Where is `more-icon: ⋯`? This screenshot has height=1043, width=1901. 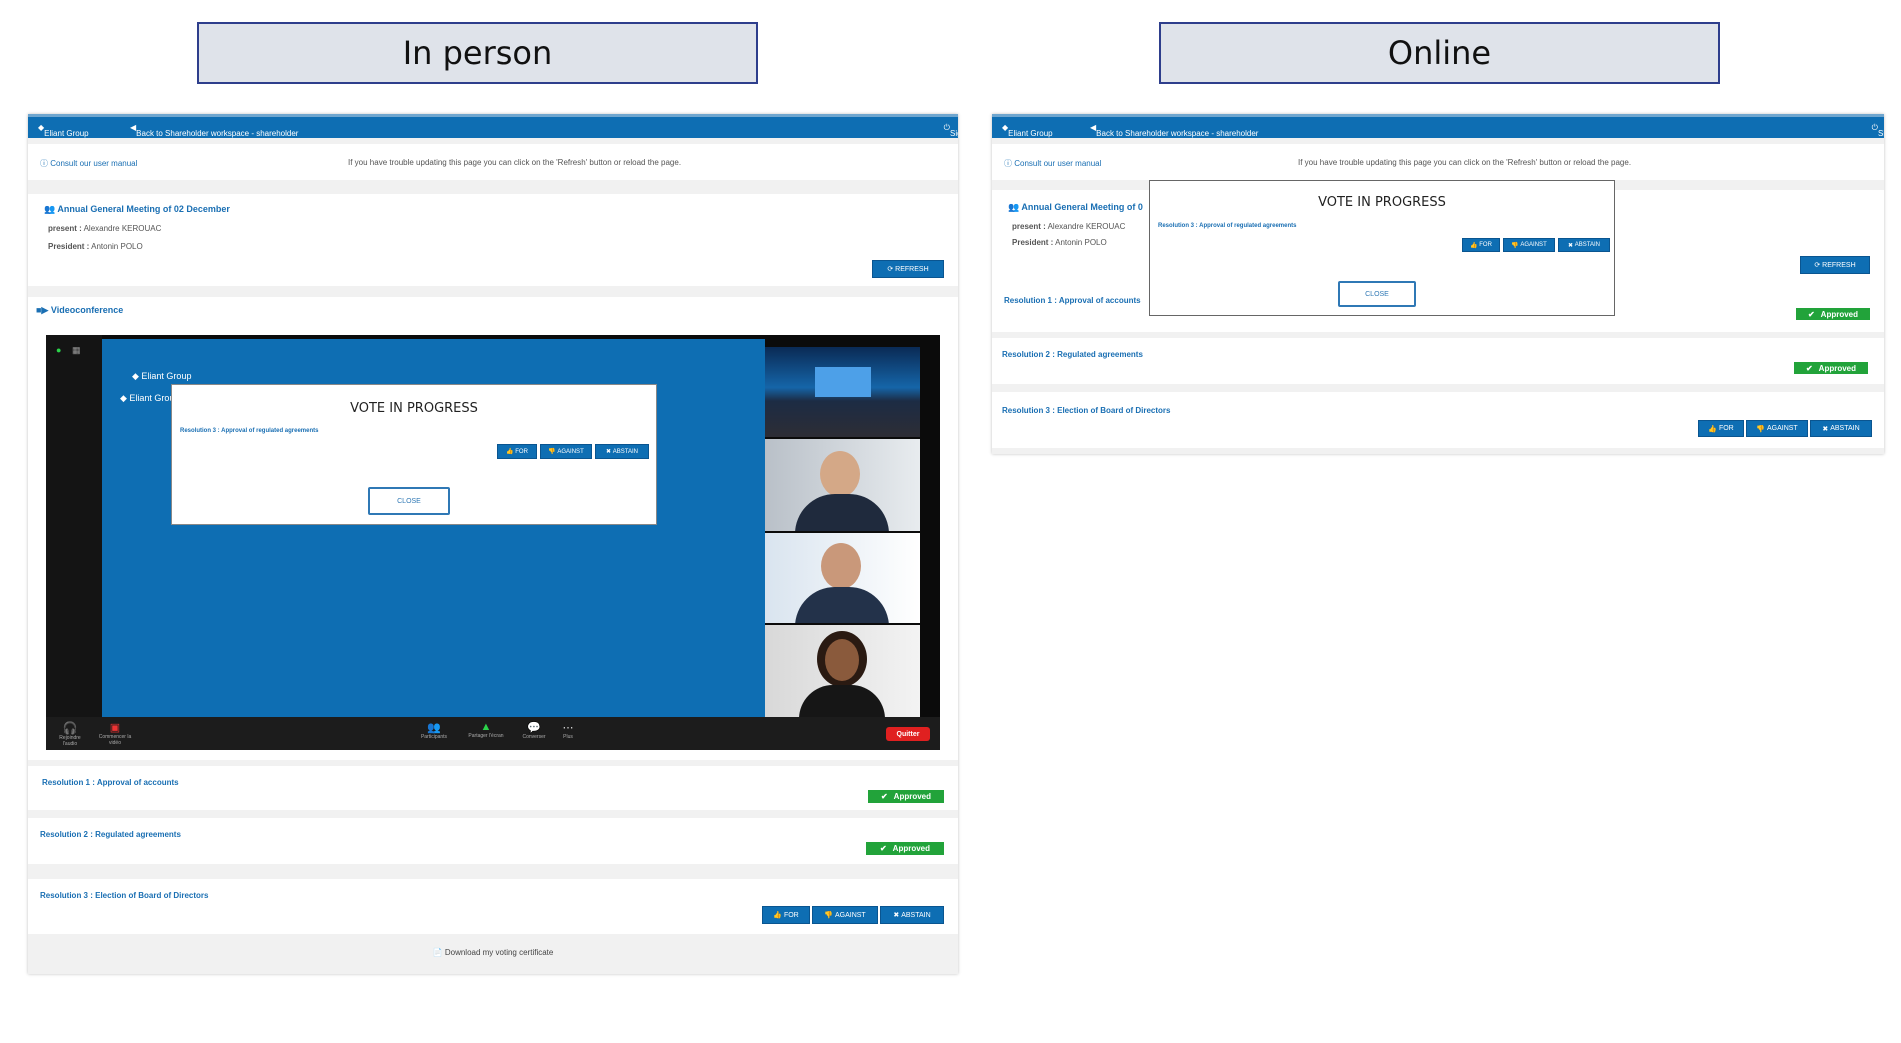 more-icon: ⋯ is located at coordinates (568, 728).